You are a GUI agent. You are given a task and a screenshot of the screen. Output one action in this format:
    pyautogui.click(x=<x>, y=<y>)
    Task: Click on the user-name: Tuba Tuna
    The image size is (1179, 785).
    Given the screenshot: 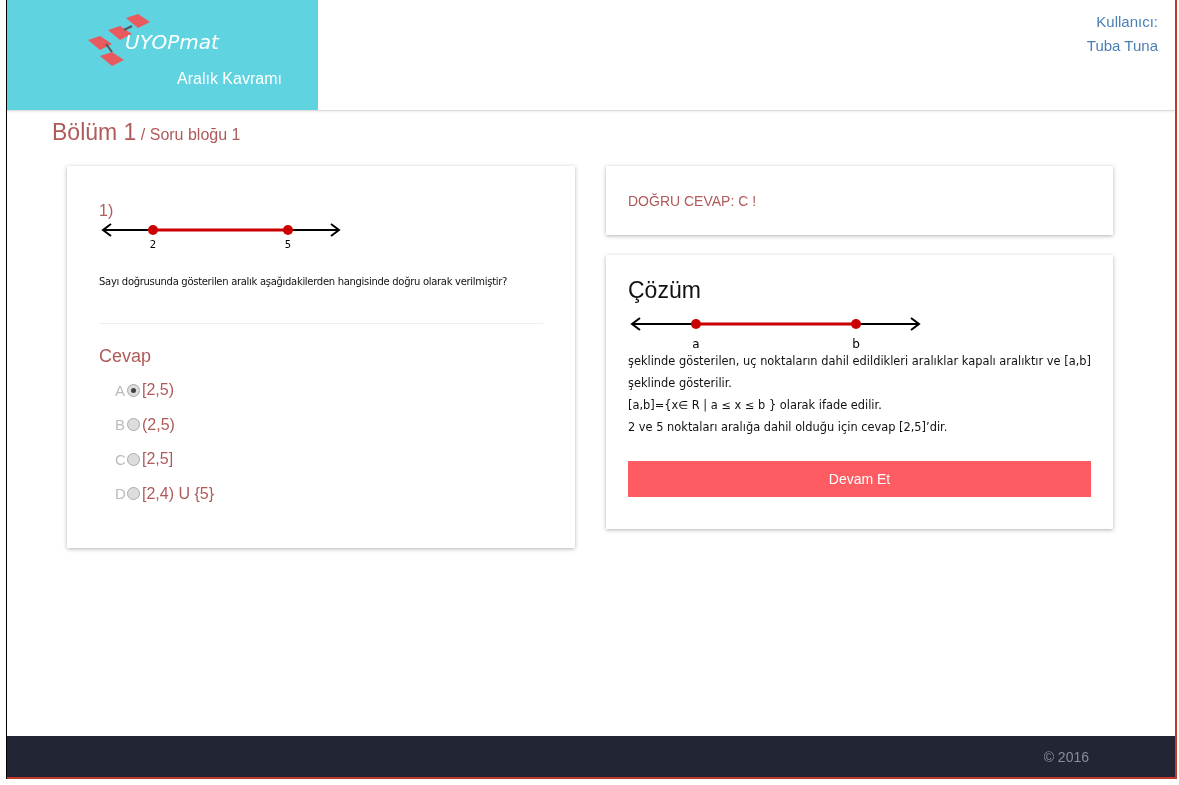 What is the action you would take?
    pyautogui.click(x=1122, y=46)
    